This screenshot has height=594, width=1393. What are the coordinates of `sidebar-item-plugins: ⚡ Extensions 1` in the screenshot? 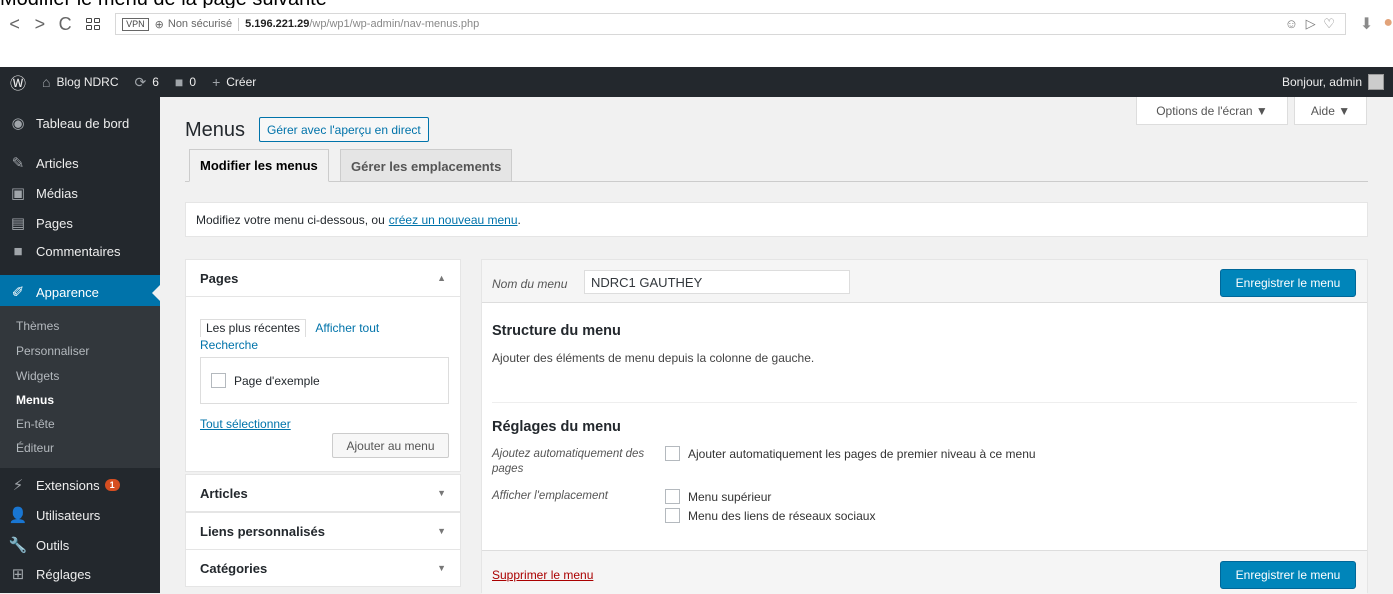 It's located at (80, 485).